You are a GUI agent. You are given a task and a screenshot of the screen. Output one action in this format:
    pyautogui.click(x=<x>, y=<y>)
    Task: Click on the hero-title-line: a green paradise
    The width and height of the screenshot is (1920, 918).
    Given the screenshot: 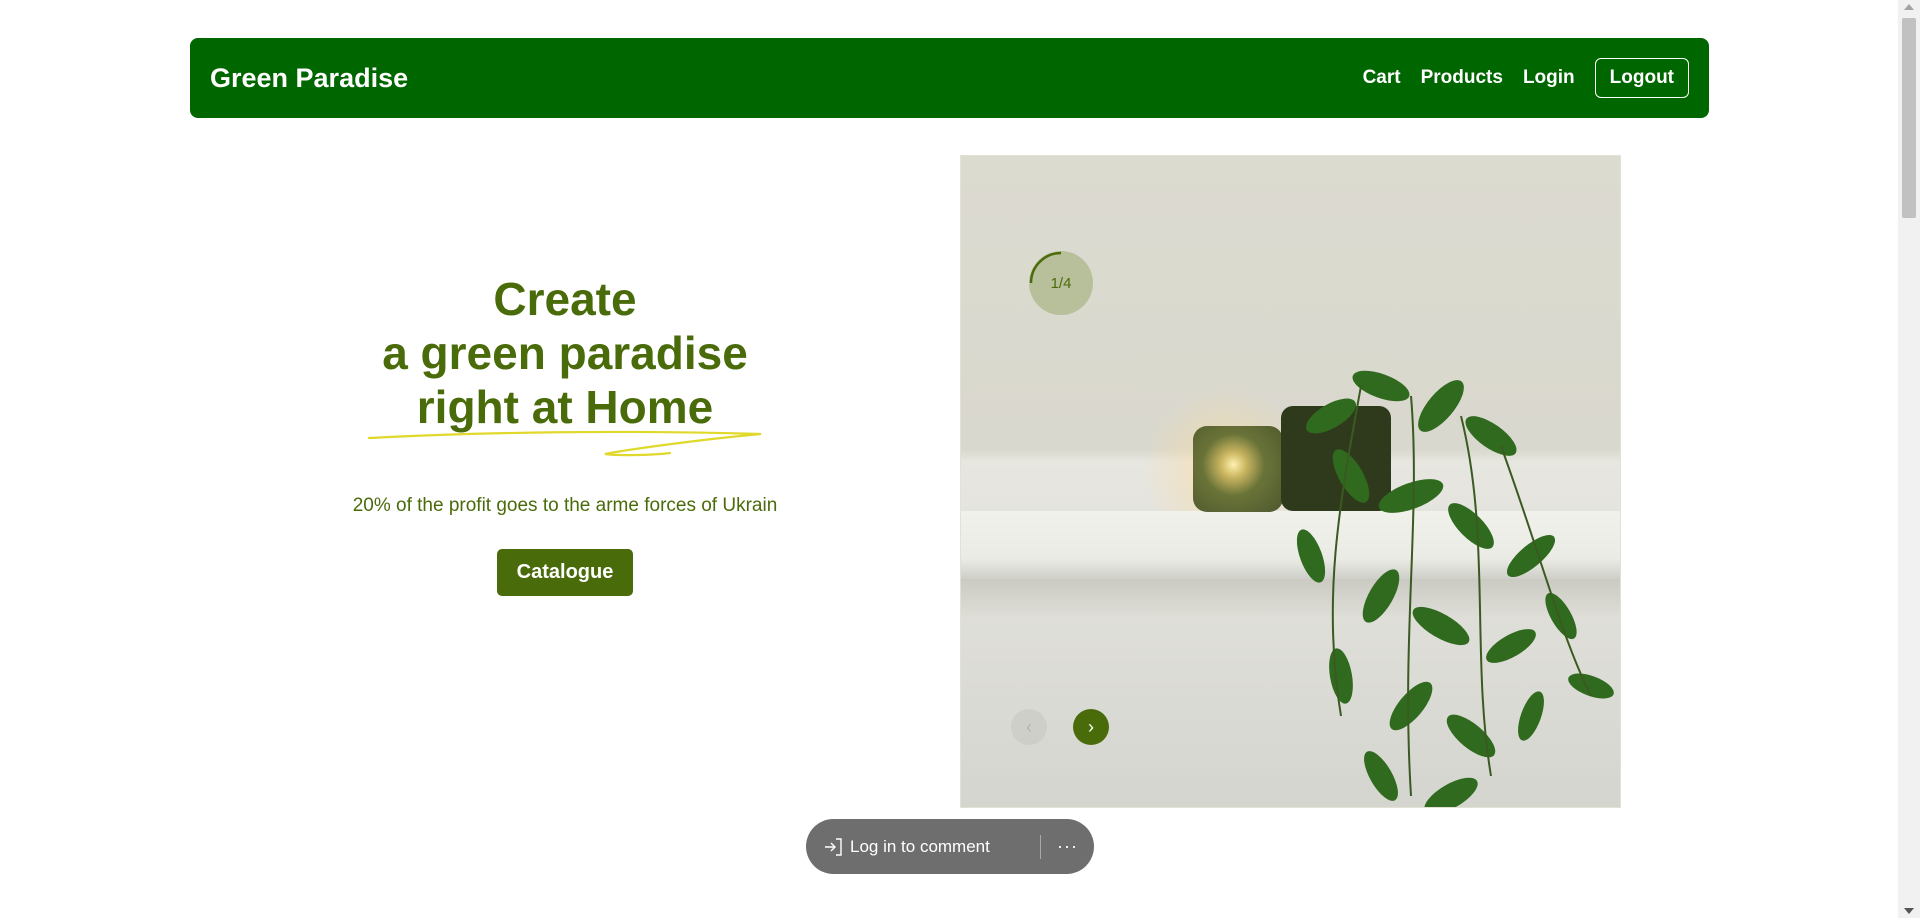 What is the action you would take?
    pyautogui.click(x=565, y=353)
    